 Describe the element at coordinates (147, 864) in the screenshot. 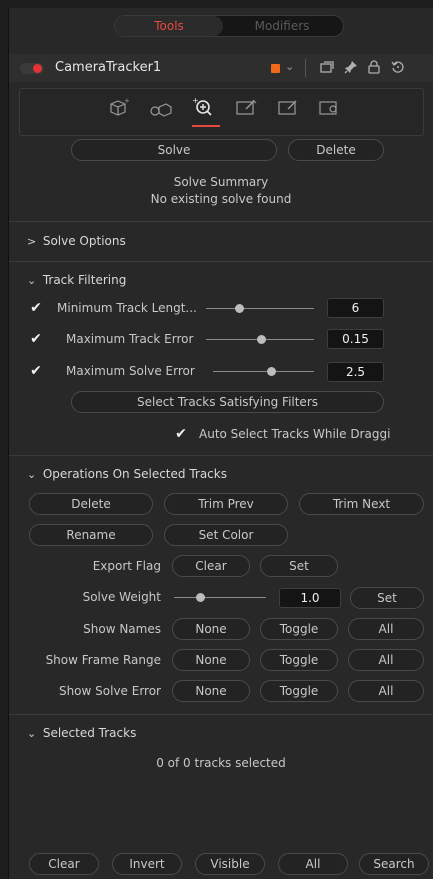

I see `invert-selection-button: Invert` at that location.